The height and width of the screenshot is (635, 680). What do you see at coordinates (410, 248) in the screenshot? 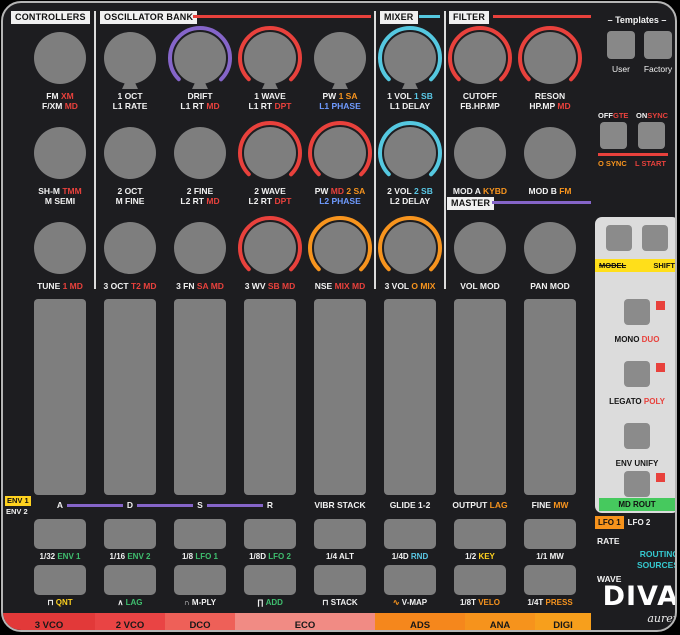
I see `knob-r3-c6` at bounding box center [410, 248].